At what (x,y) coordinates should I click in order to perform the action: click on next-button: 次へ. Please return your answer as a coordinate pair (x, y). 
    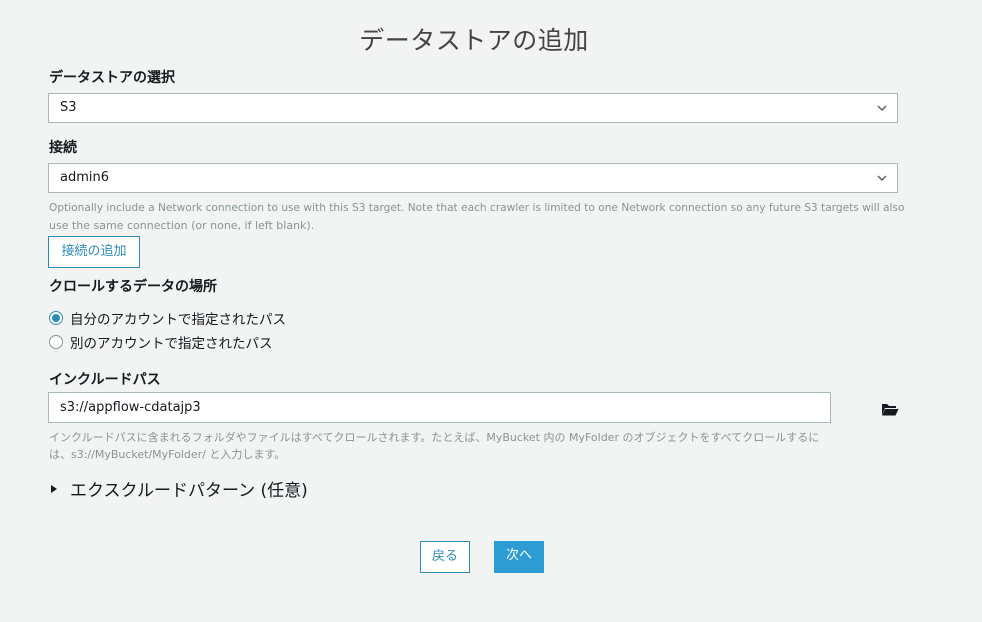
    Looking at the image, I should click on (519, 557).